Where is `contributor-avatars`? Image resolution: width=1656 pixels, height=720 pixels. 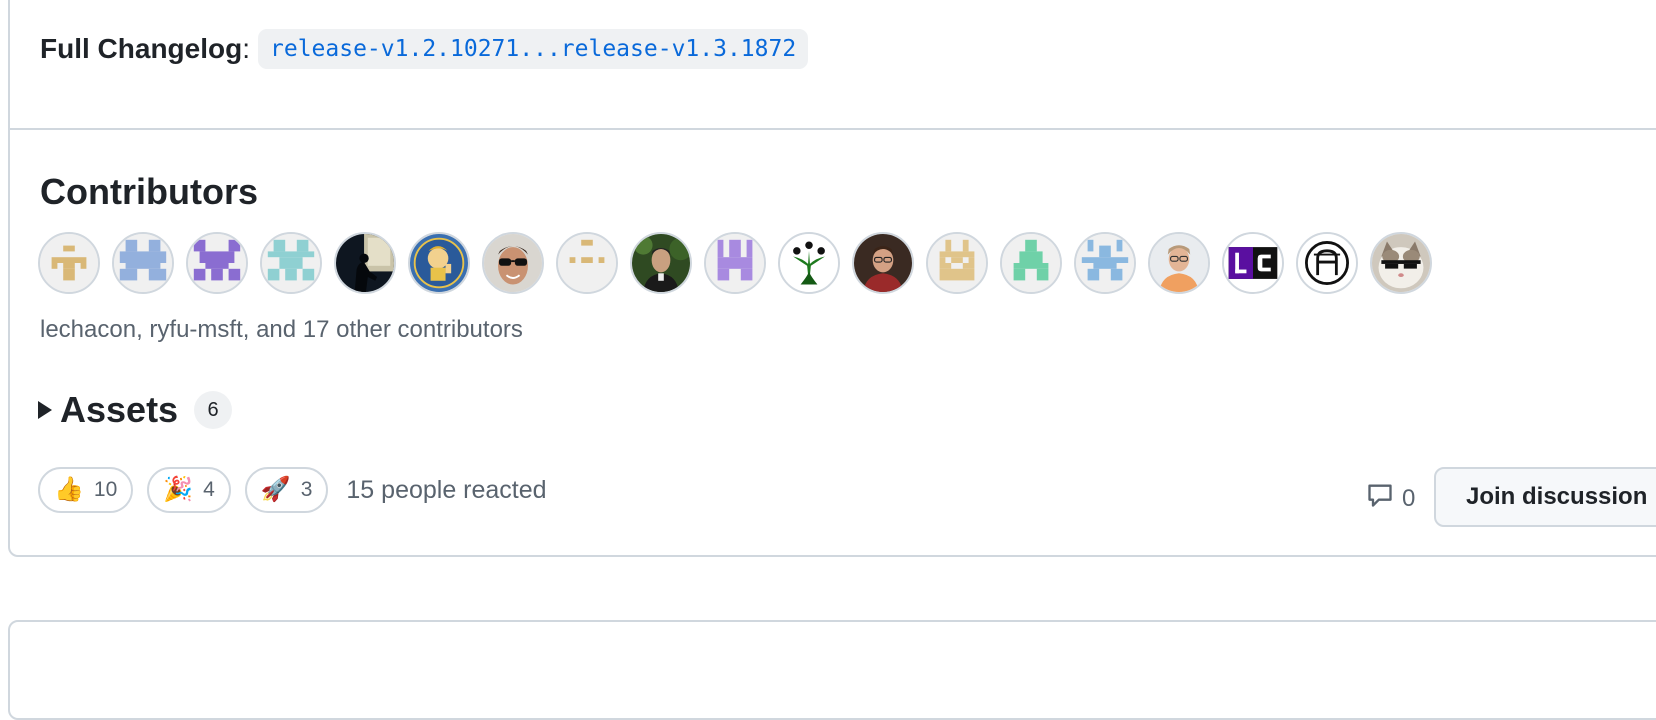
contributor-avatars is located at coordinates (735, 263).